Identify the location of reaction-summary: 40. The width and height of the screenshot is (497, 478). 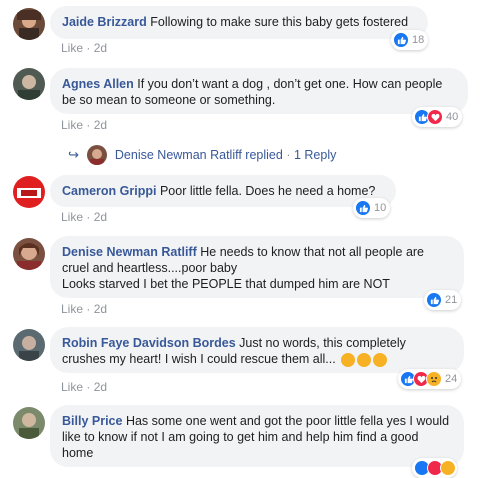
(437, 117).